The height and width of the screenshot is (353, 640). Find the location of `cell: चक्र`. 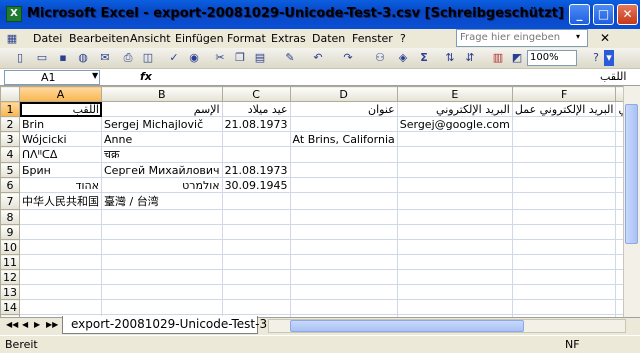

cell: चक्र is located at coordinates (162, 154).